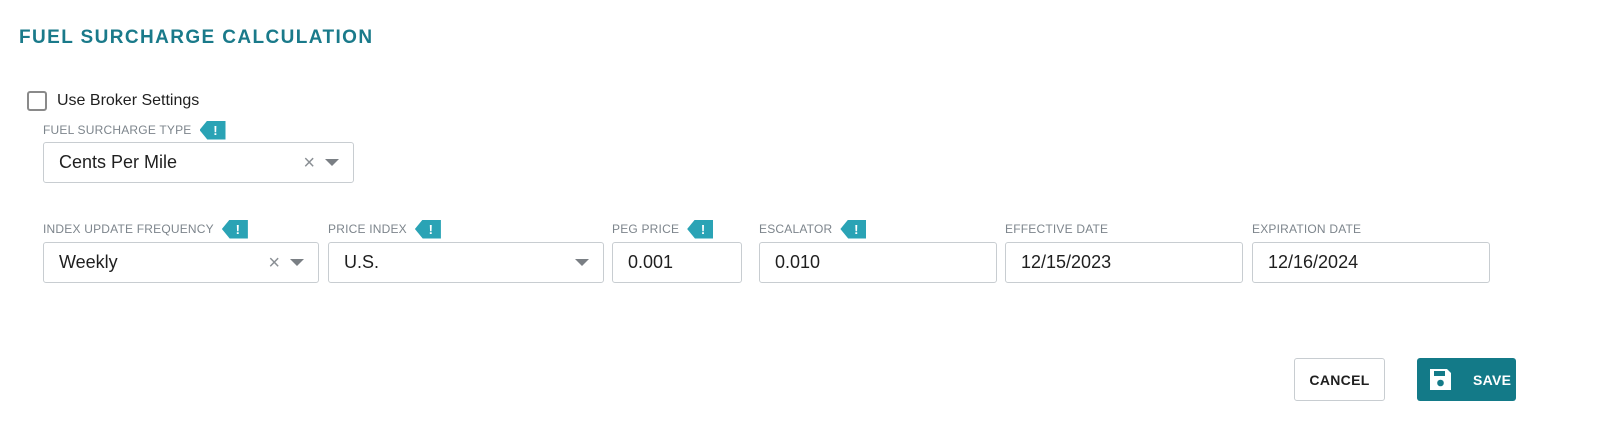 The image size is (1600, 426). I want to click on price-index-label: PRICE INDEX !, so click(384, 229).